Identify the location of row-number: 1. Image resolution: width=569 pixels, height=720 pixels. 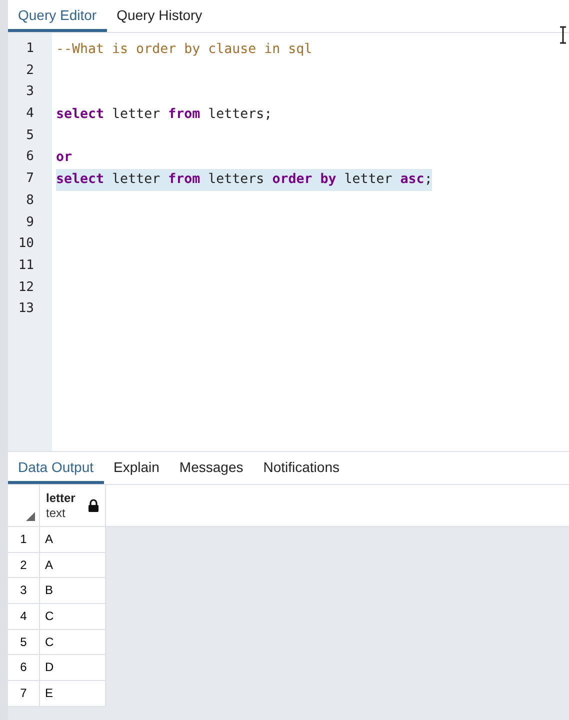
(24, 540).